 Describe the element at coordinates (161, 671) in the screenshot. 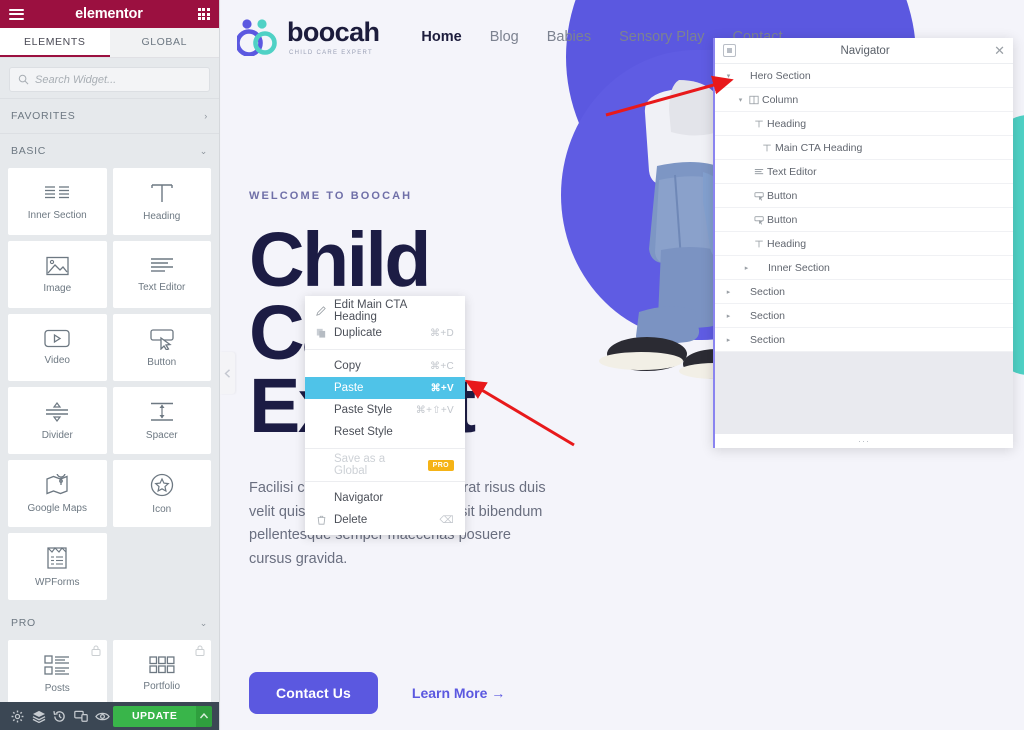

I see `widget-portfolio: Portfolio` at that location.